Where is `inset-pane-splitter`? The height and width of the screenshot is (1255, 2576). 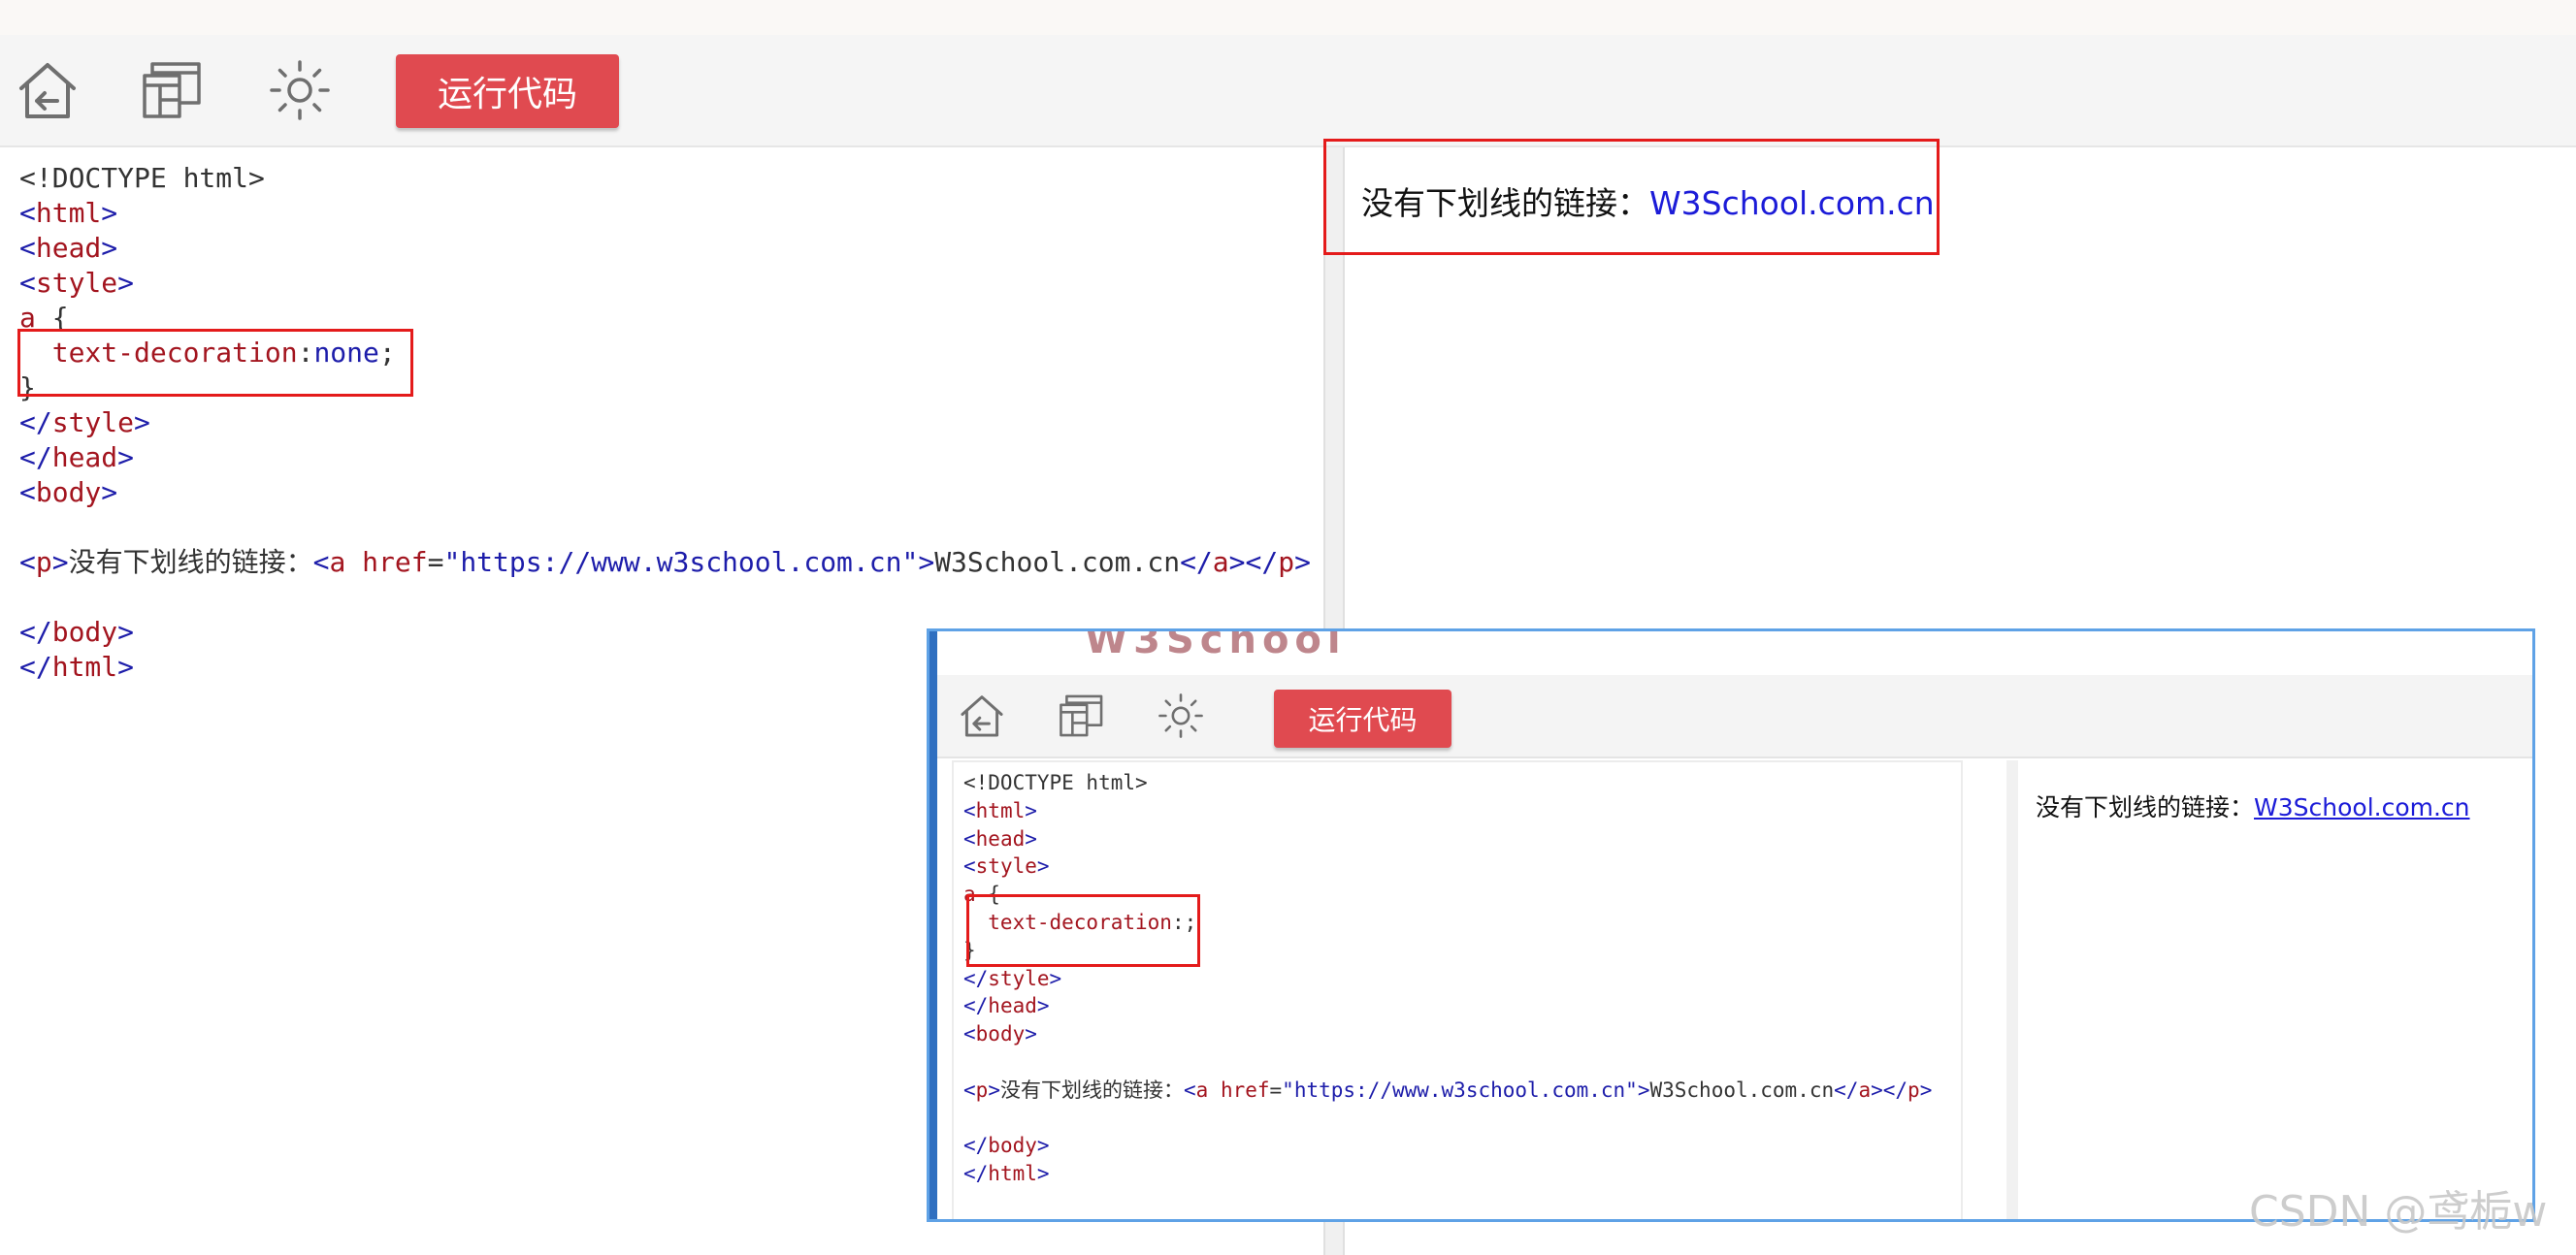
inset-pane-splitter is located at coordinates (2012, 989).